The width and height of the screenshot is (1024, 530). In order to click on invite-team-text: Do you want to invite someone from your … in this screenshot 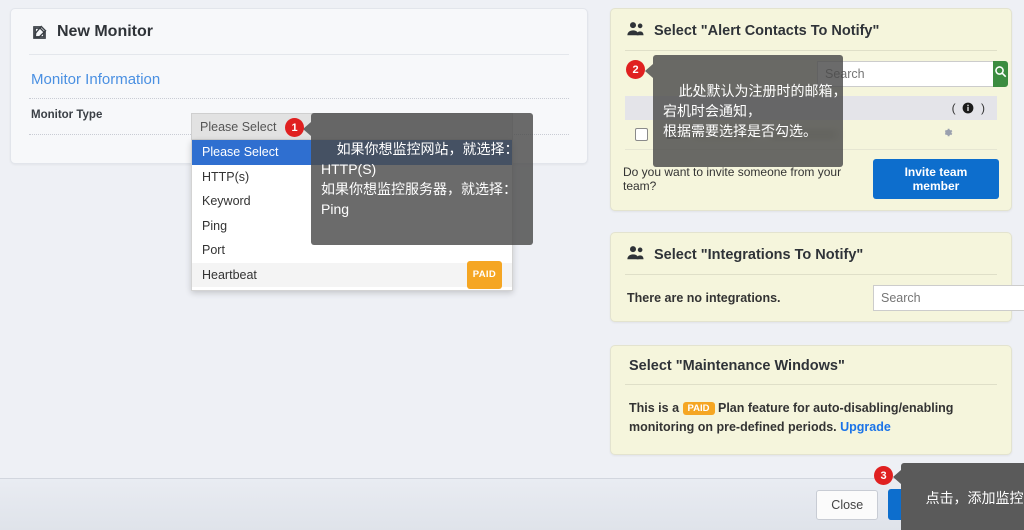, I will do `click(732, 179)`.